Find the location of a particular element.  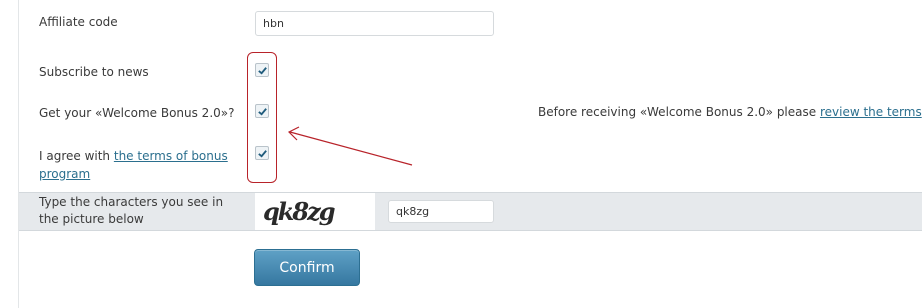

captcha-image-text: qk8zg is located at coordinates (299, 211).